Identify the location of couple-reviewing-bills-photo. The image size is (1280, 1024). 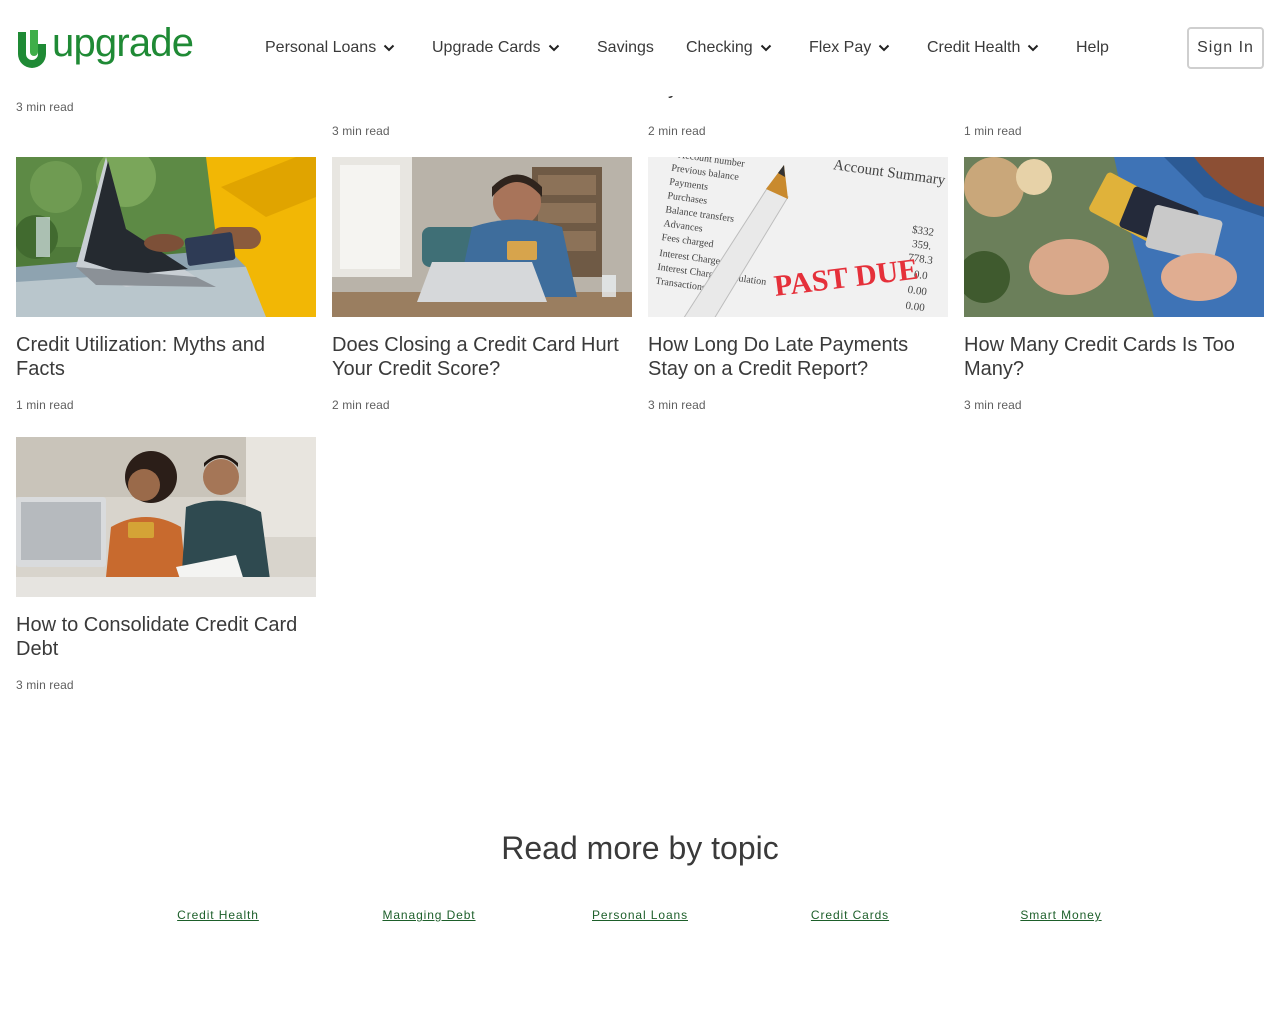
(166, 517).